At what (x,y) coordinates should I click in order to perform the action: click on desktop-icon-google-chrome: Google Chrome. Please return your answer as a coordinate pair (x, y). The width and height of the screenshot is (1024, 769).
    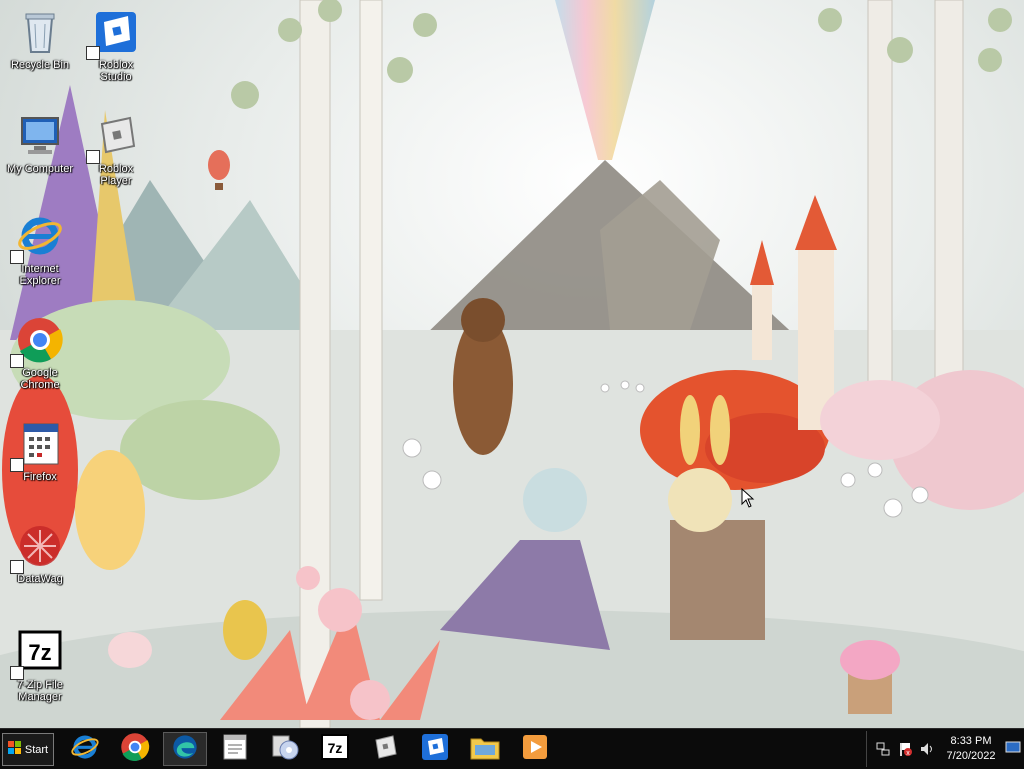
    Looking at the image, I should click on (40, 353).